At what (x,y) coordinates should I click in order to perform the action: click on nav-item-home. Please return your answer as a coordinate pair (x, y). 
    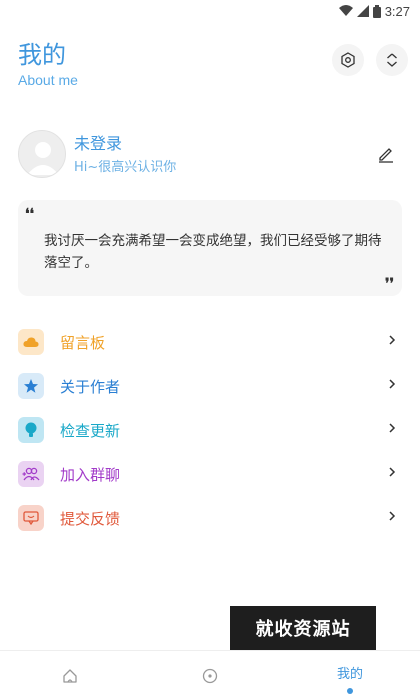
    Looking at the image, I should click on (70, 675).